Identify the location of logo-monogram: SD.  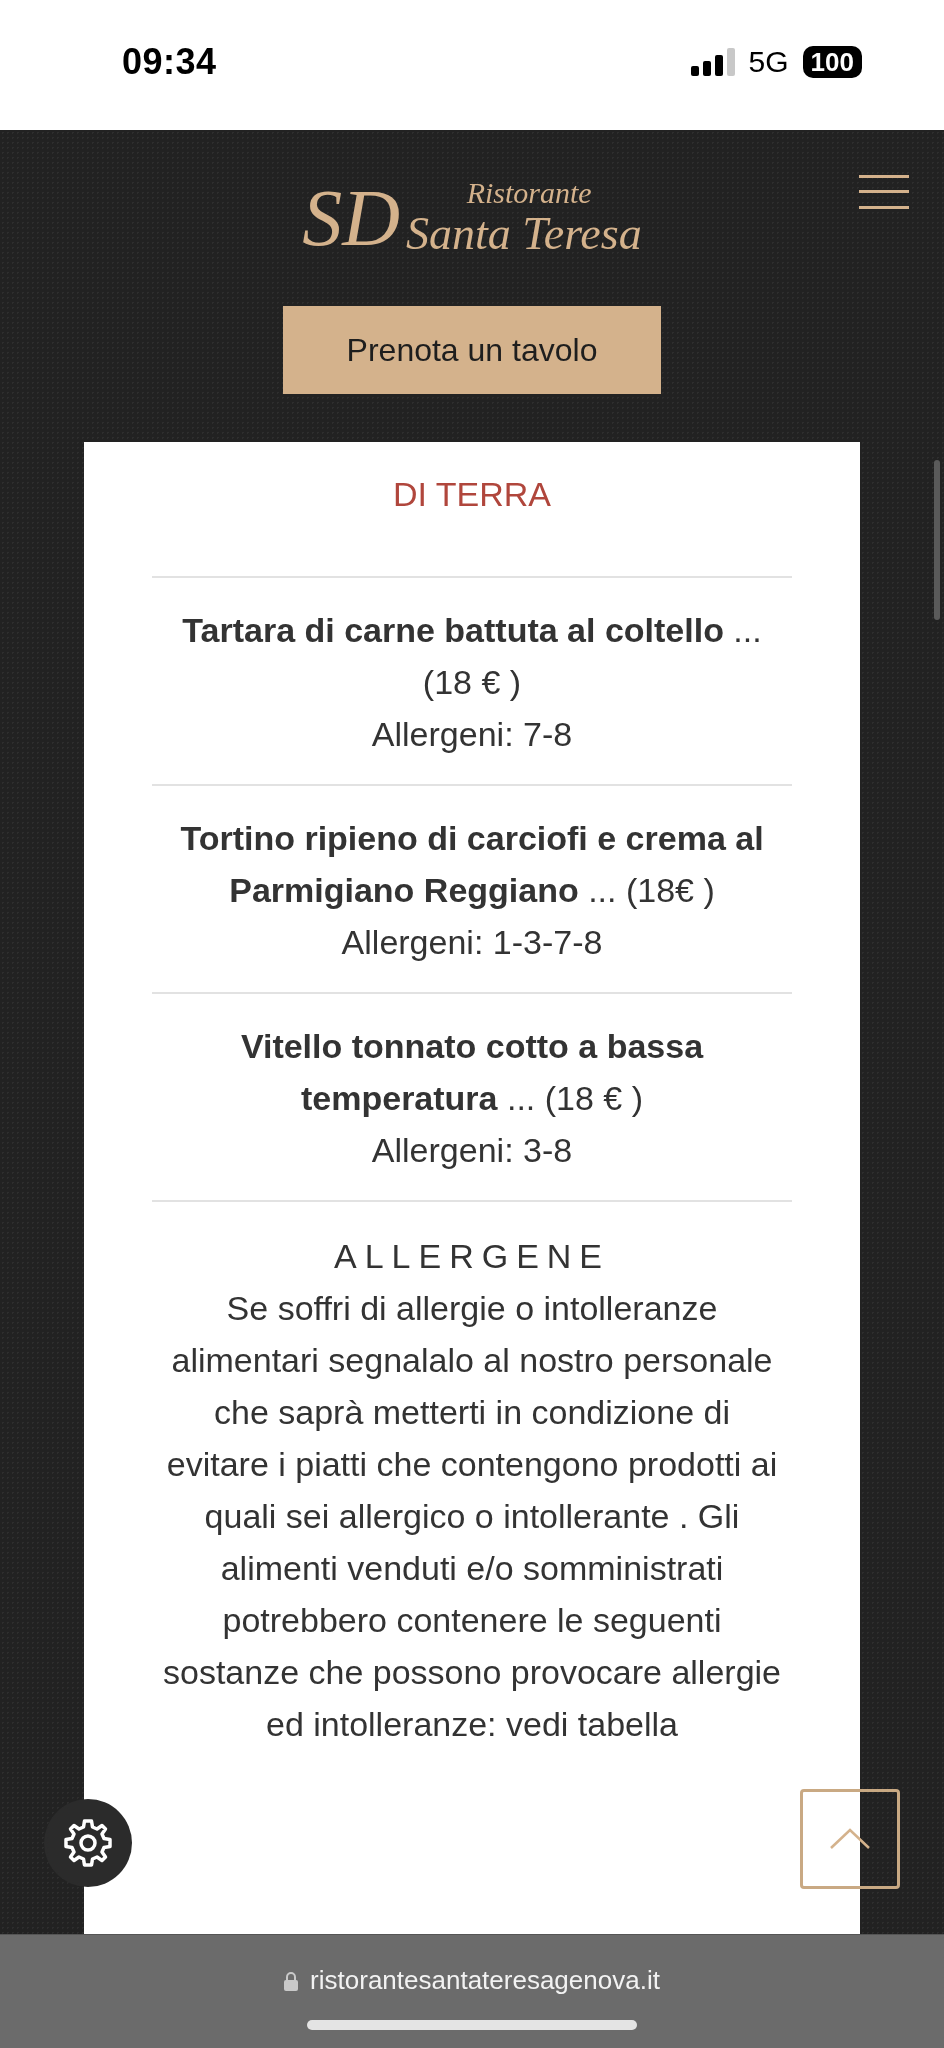
(351, 218).